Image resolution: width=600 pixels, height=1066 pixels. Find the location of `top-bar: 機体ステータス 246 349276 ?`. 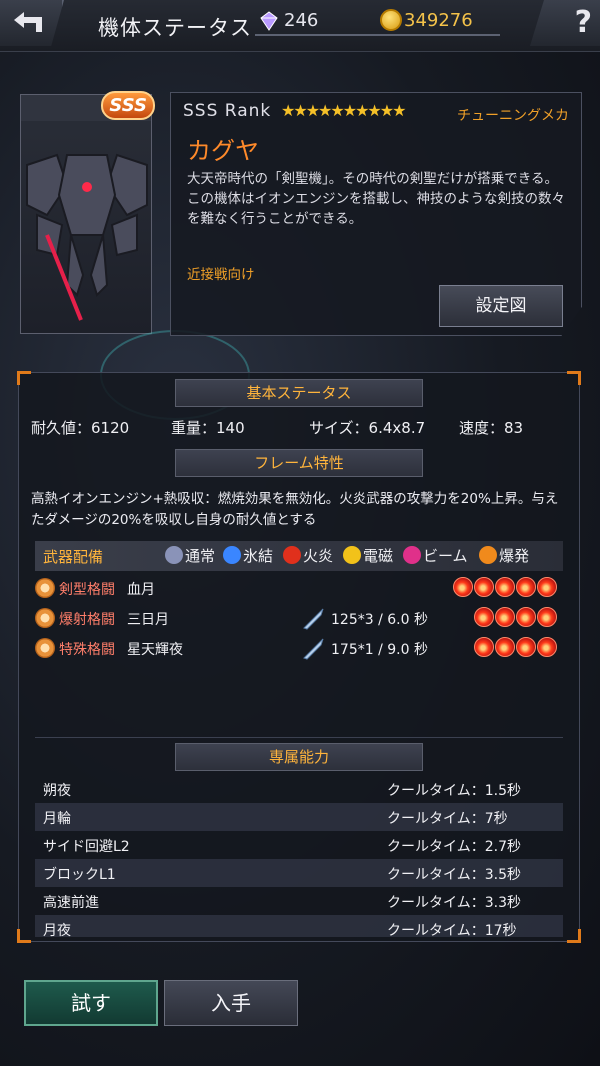

top-bar: 機体ステータス 246 349276 ? is located at coordinates (300, 26).